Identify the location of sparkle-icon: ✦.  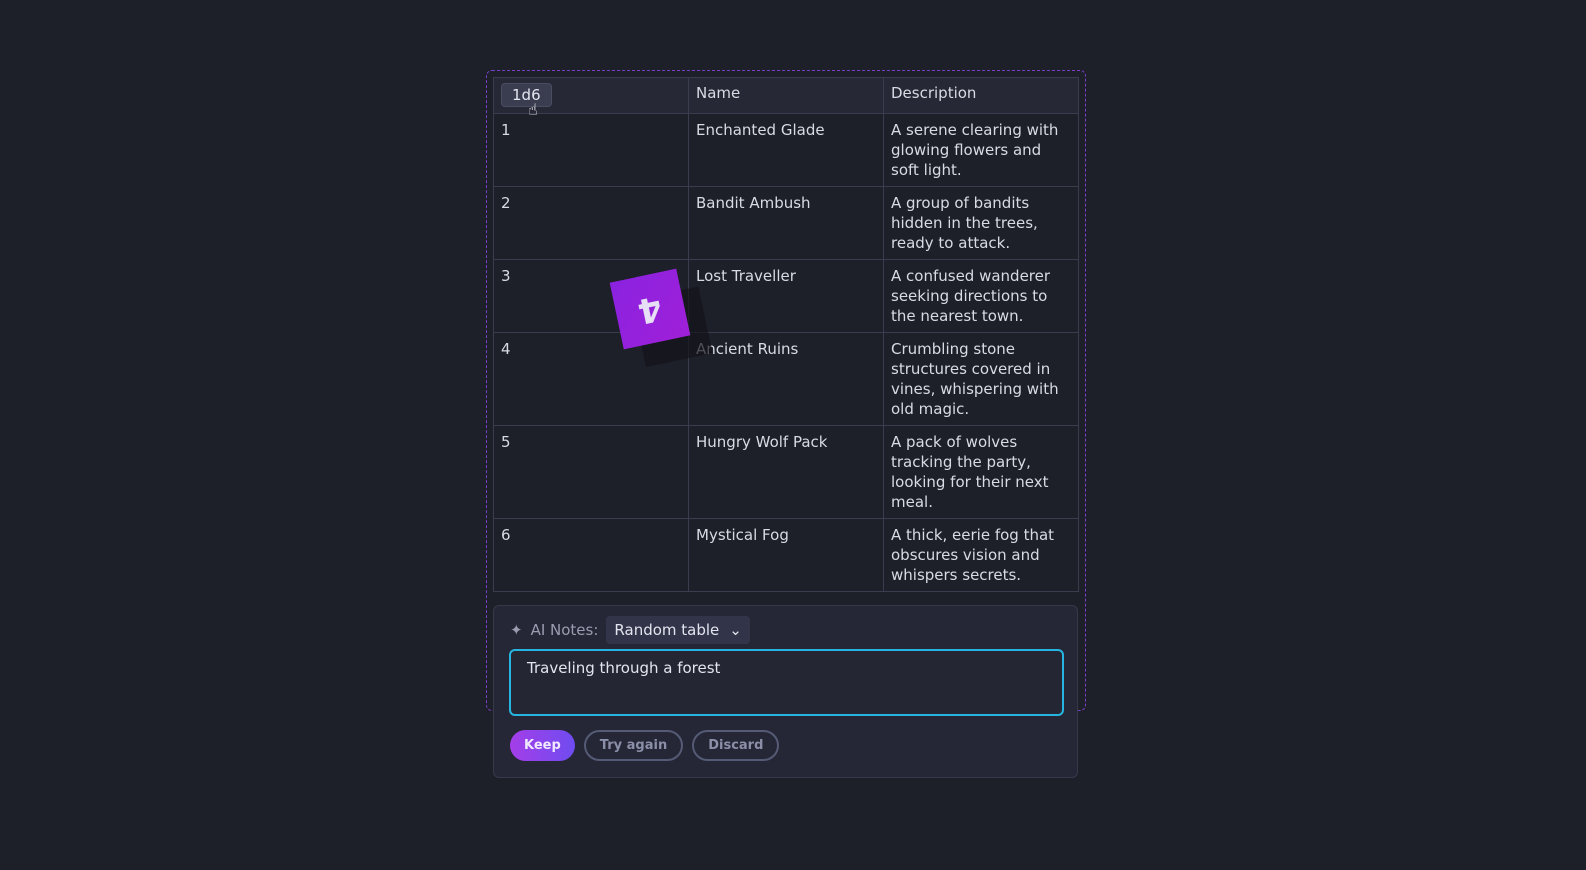
(516, 630).